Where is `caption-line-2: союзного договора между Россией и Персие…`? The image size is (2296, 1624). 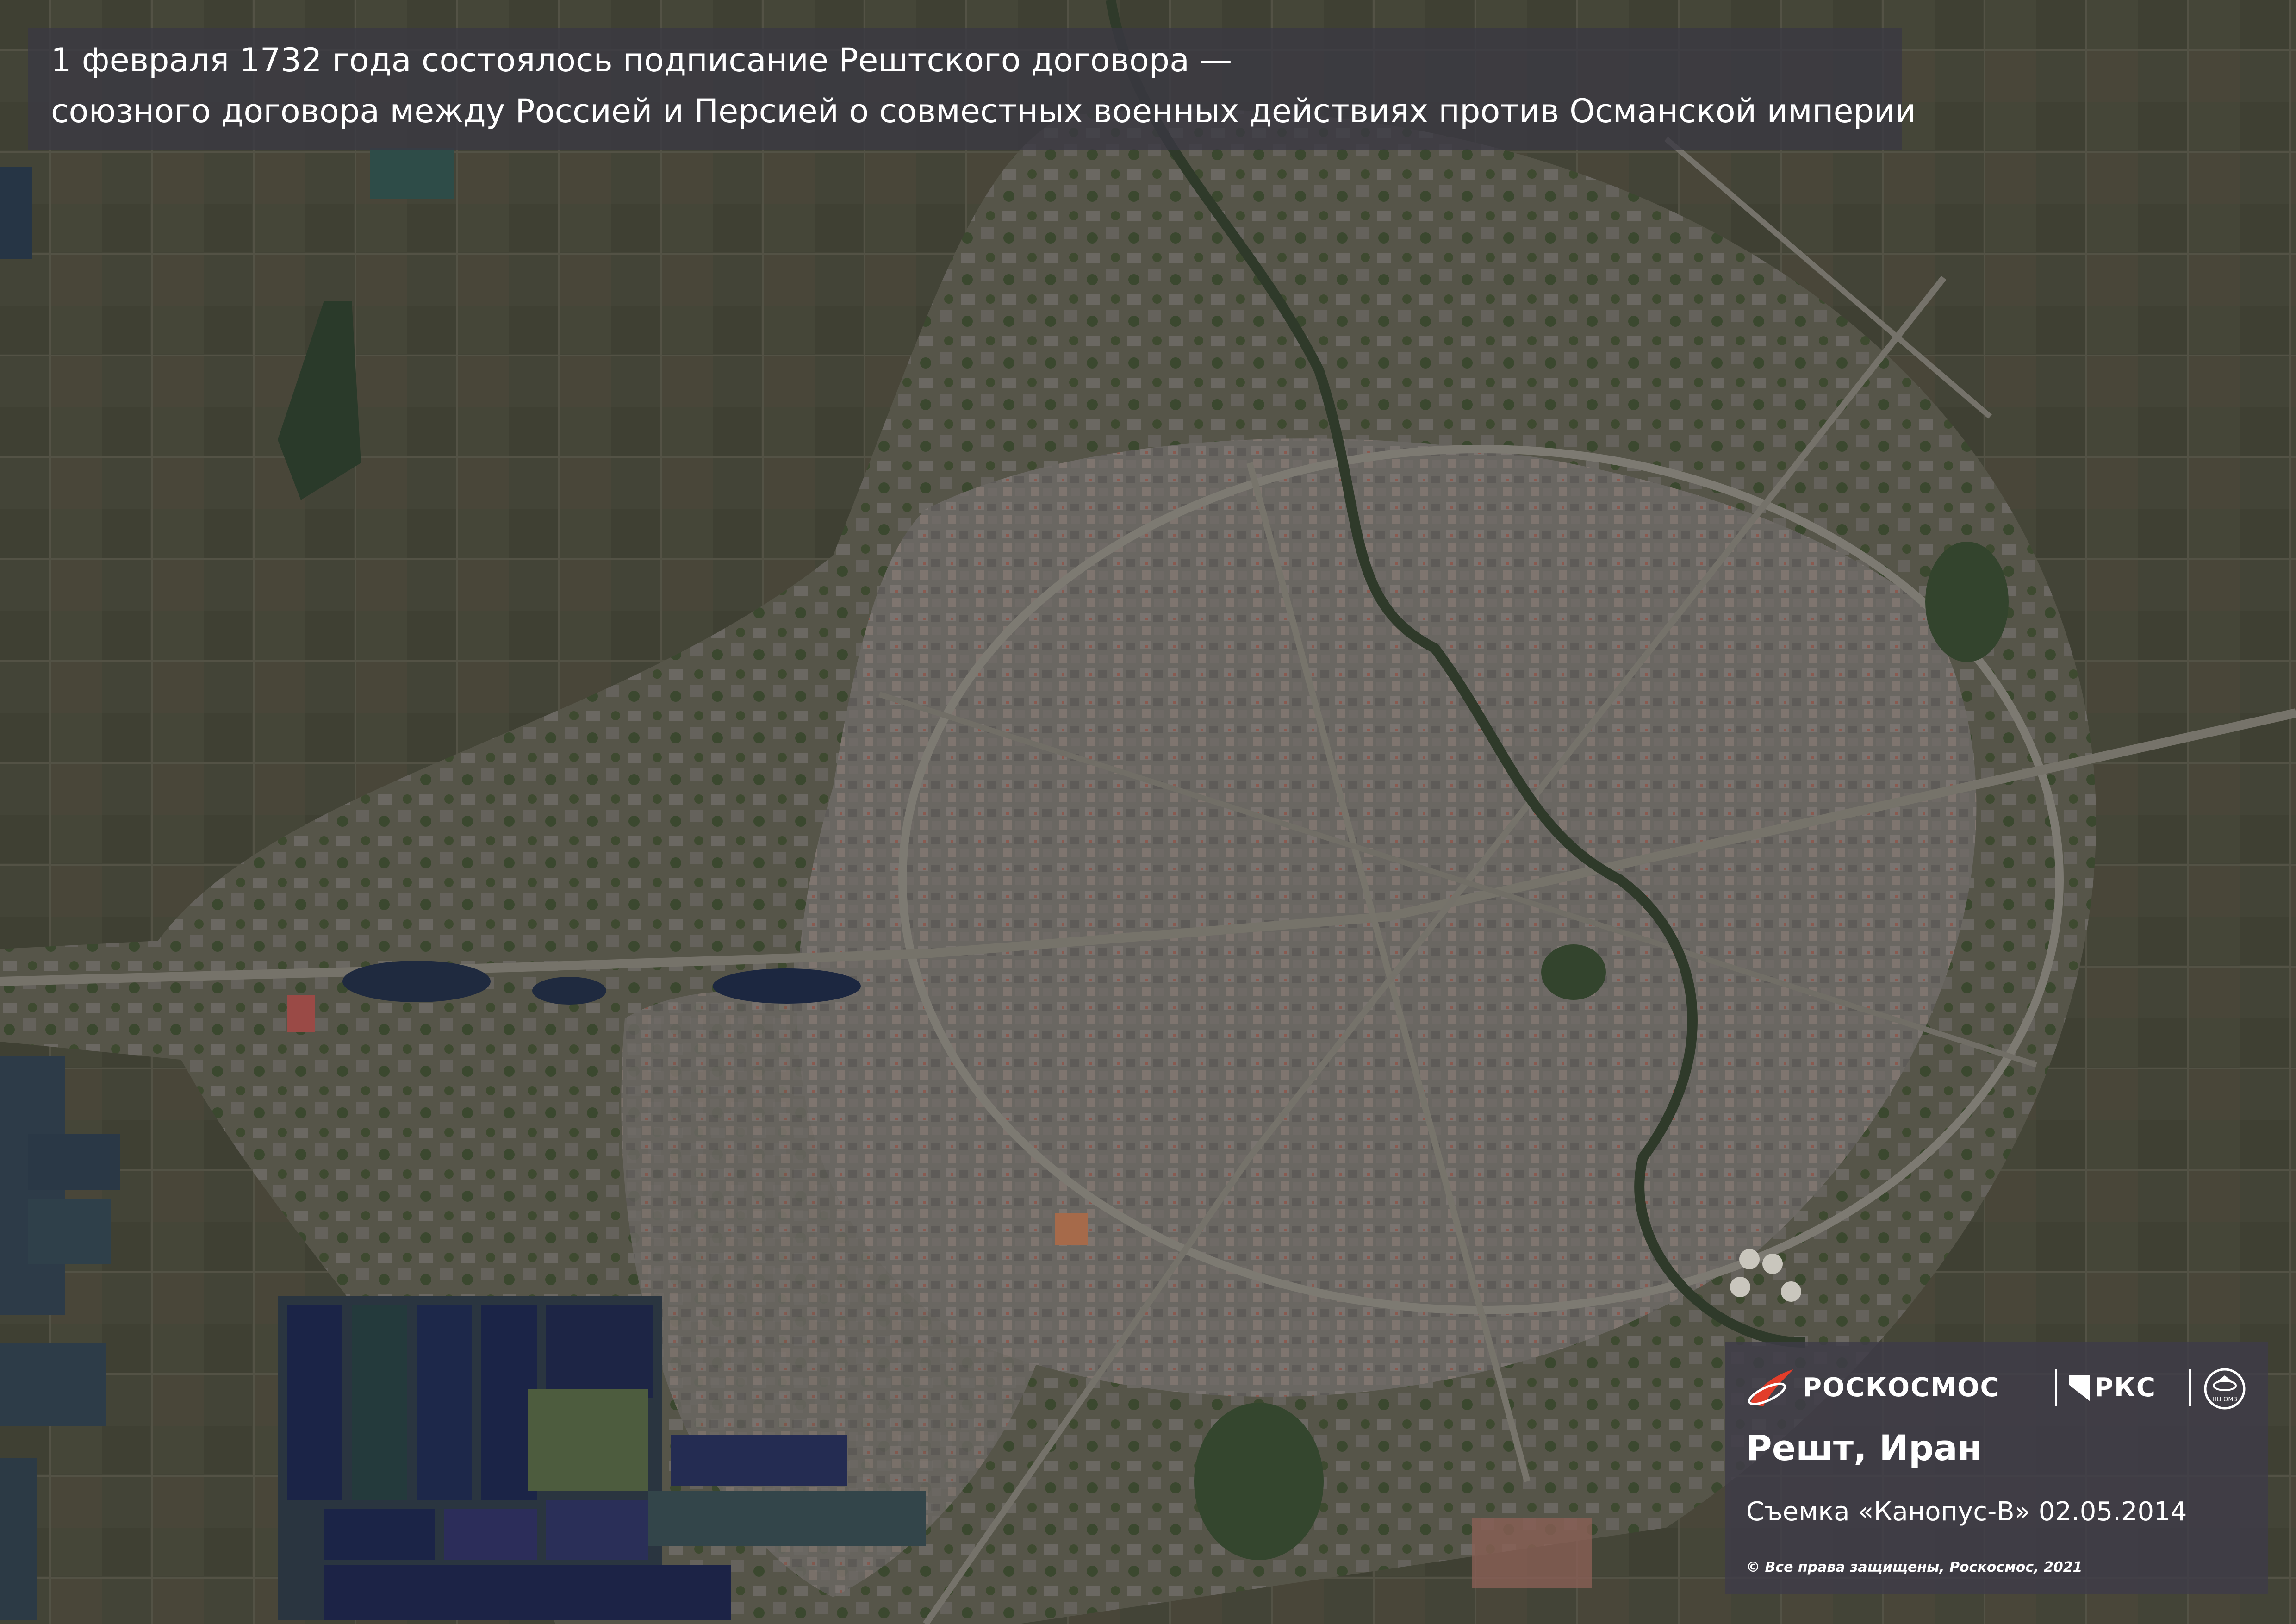
caption-line-2: союзного договора между Россией и Персие… is located at coordinates (983, 111).